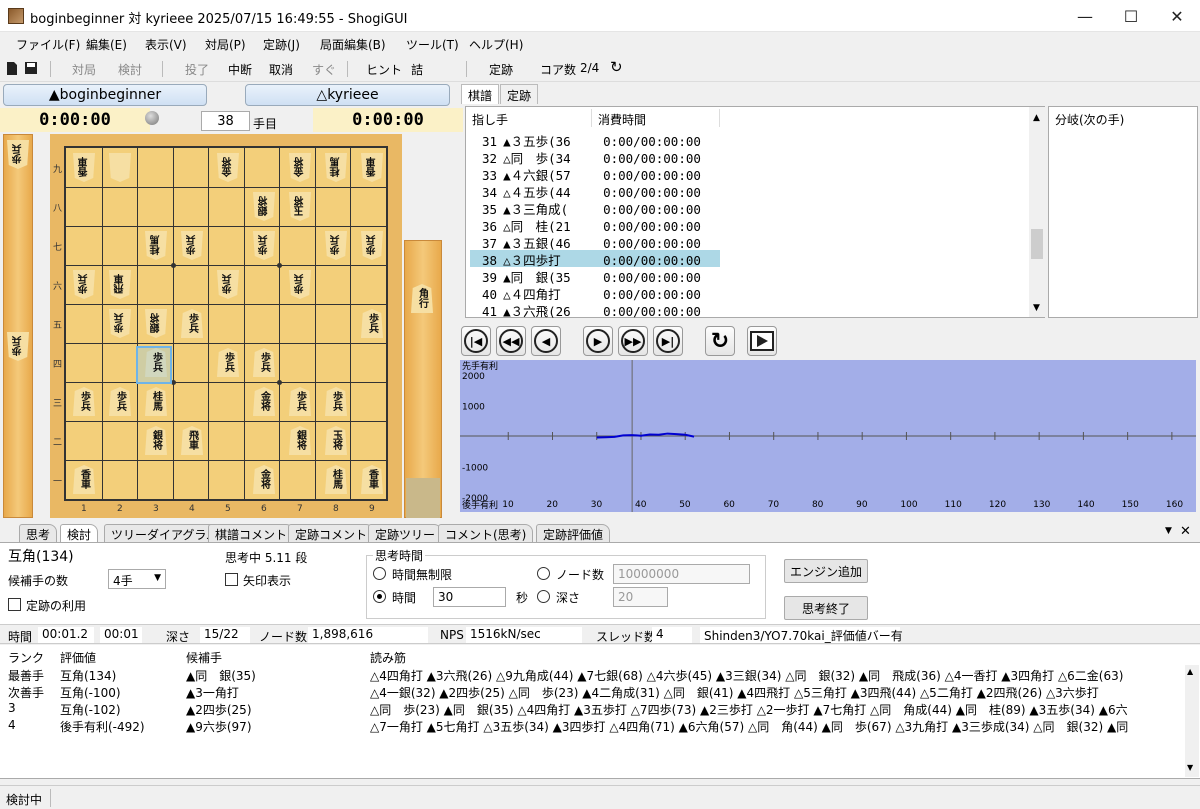 The width and height of the screenshot is (1200, 809). Describe the element at coordinates (14, 604) in the screenshot. I see `use-joseki-checkbox` at that location.